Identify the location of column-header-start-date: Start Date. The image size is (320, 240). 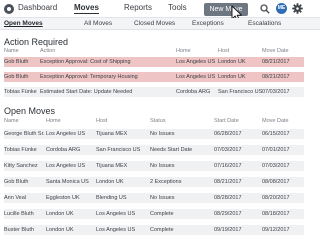
(226, 121).